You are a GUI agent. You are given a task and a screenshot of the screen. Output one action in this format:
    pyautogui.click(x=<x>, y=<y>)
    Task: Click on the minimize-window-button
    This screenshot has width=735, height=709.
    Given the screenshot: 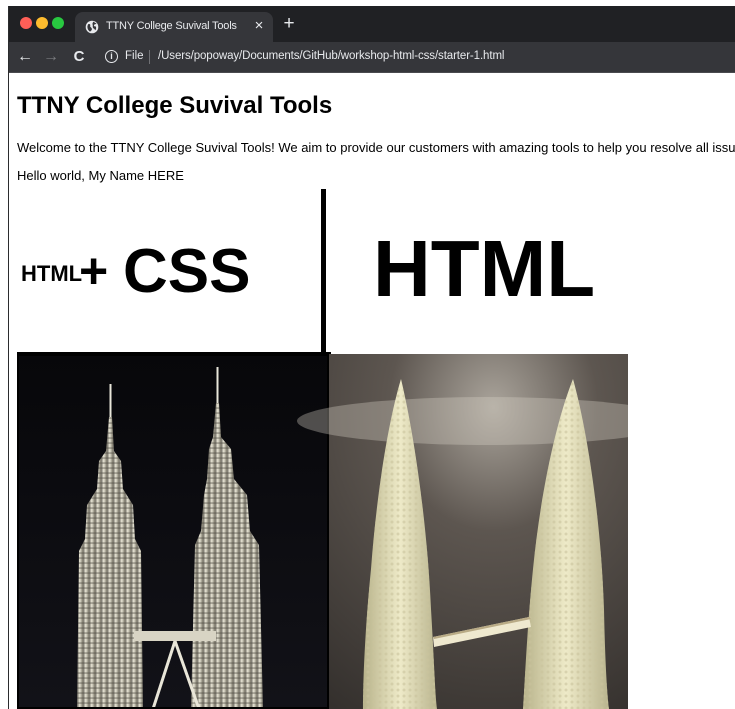 What is the action you would take?
    pyautogui.click(x=42, y=23)
    